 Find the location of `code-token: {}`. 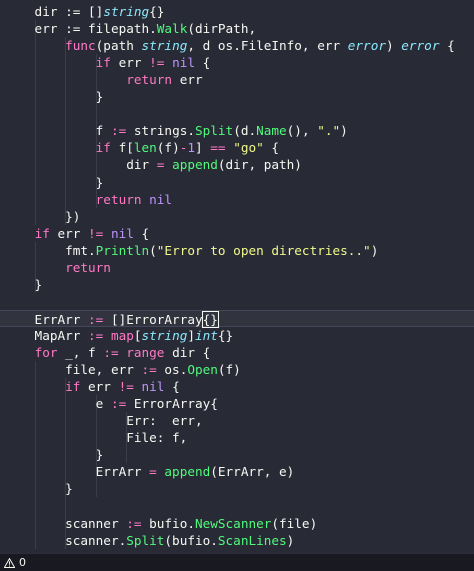

code-token: {} is located at coordinates (225, 335).